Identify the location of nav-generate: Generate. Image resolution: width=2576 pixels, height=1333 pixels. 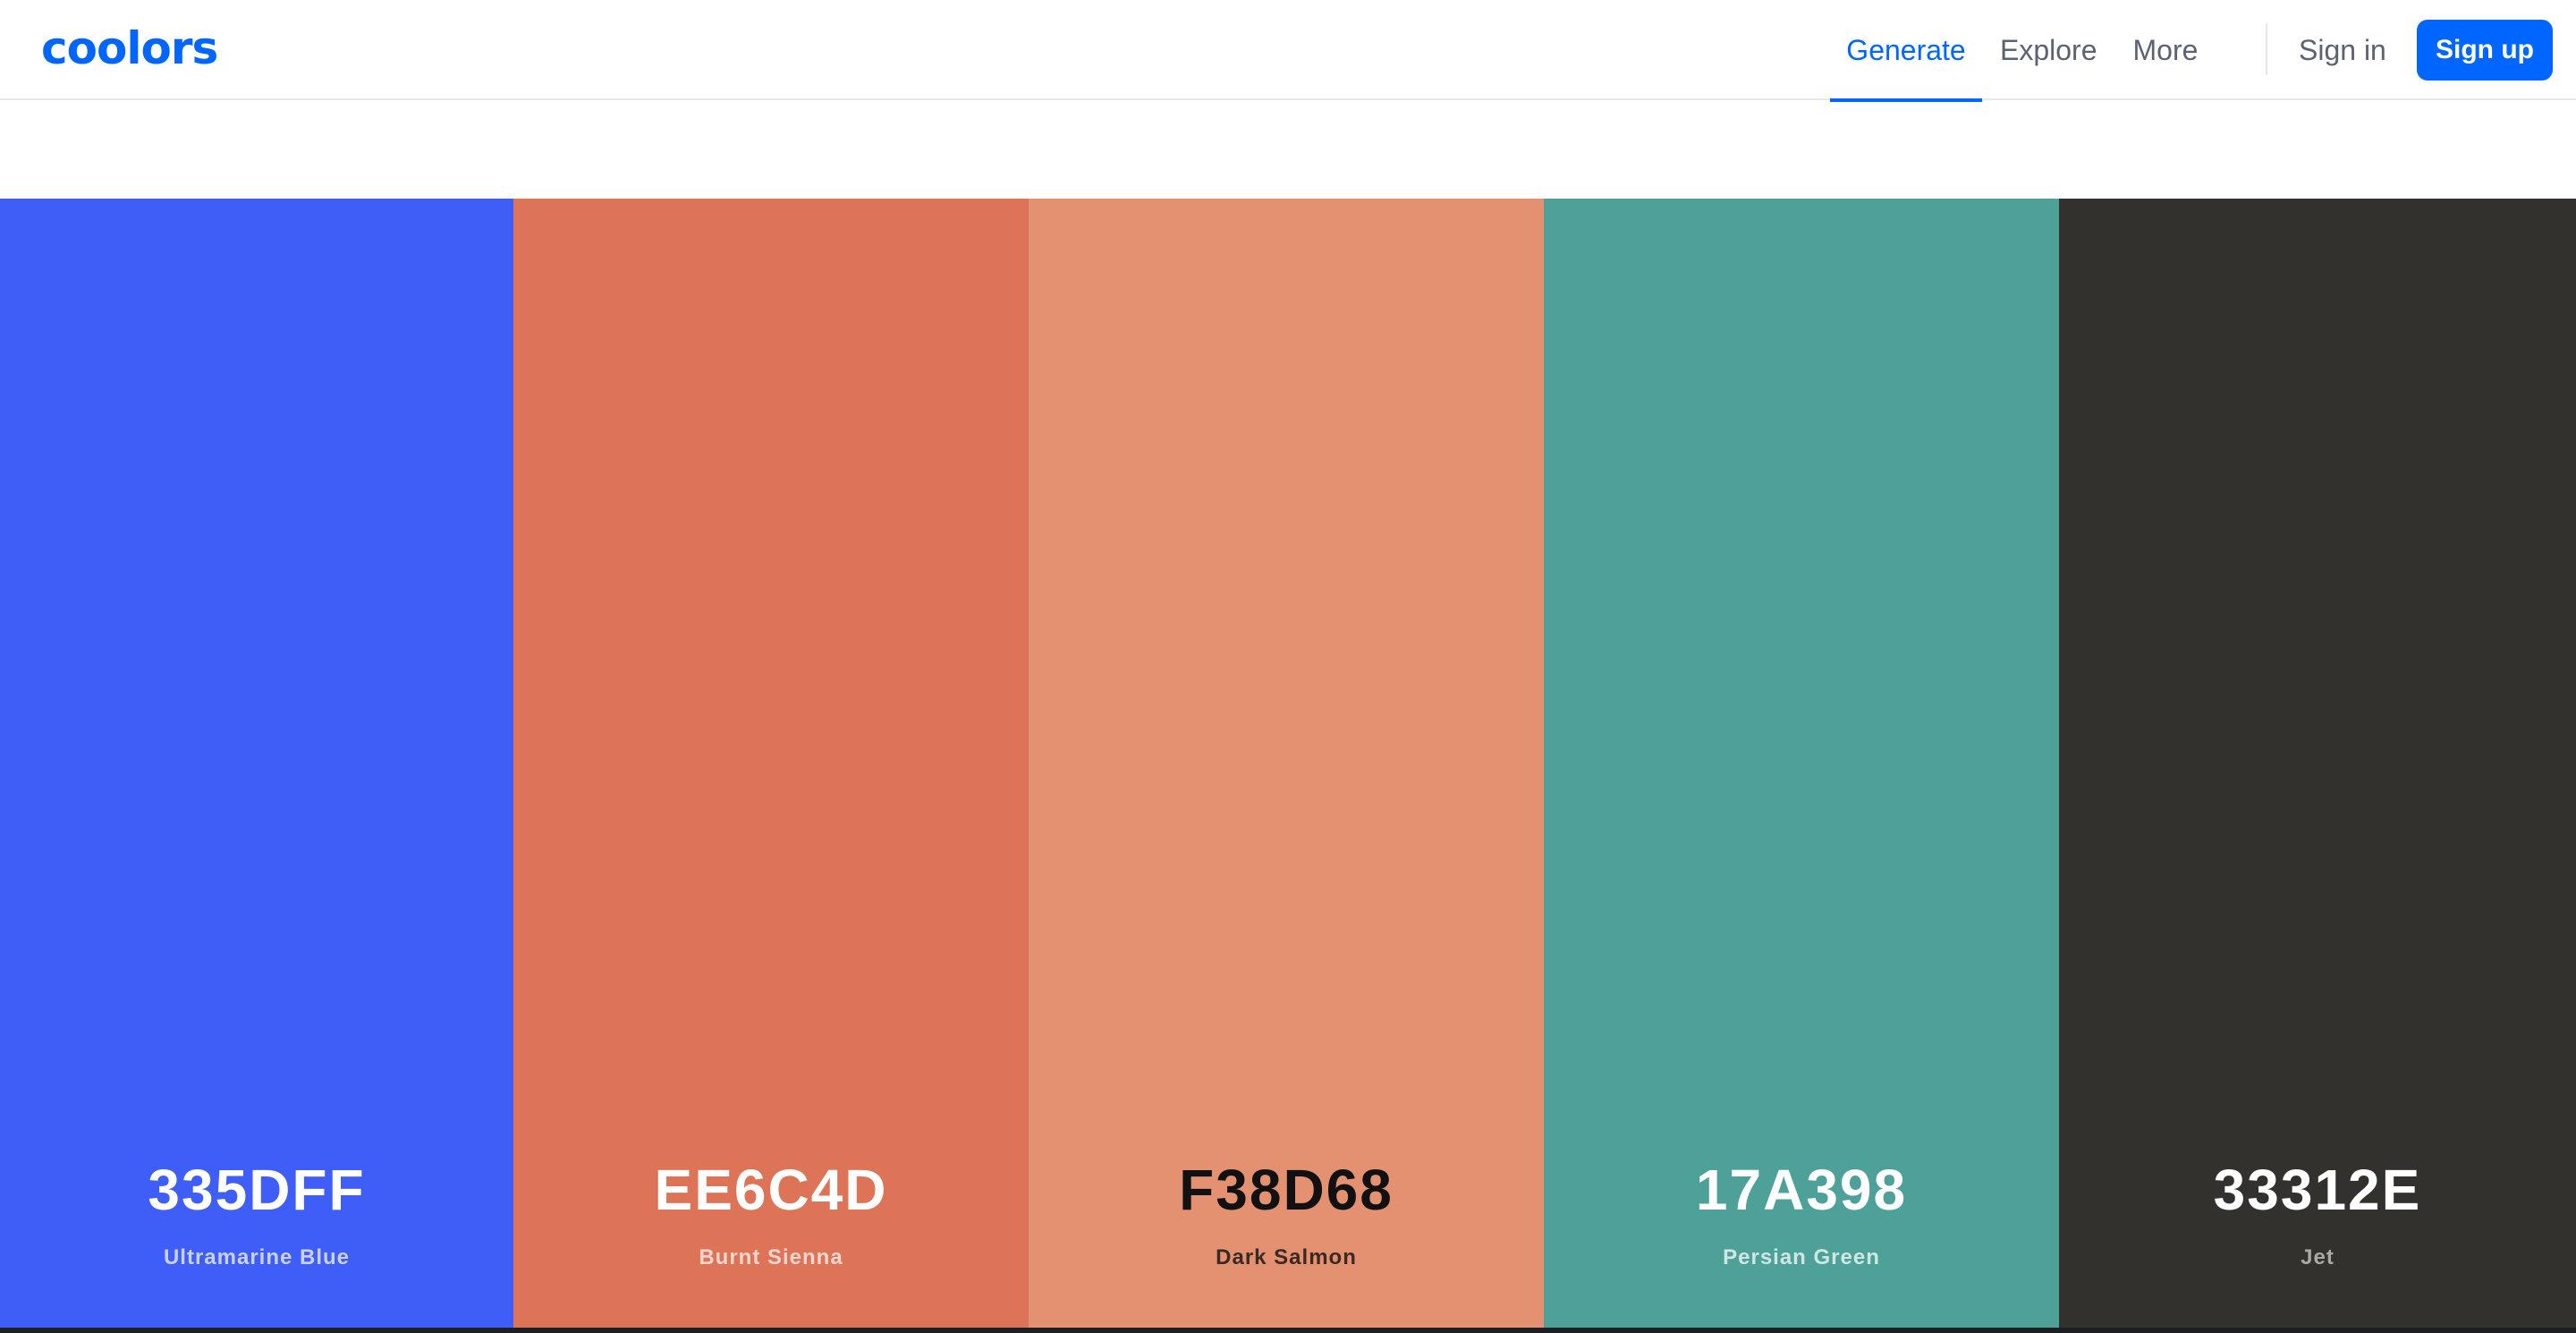
(1906, 51).